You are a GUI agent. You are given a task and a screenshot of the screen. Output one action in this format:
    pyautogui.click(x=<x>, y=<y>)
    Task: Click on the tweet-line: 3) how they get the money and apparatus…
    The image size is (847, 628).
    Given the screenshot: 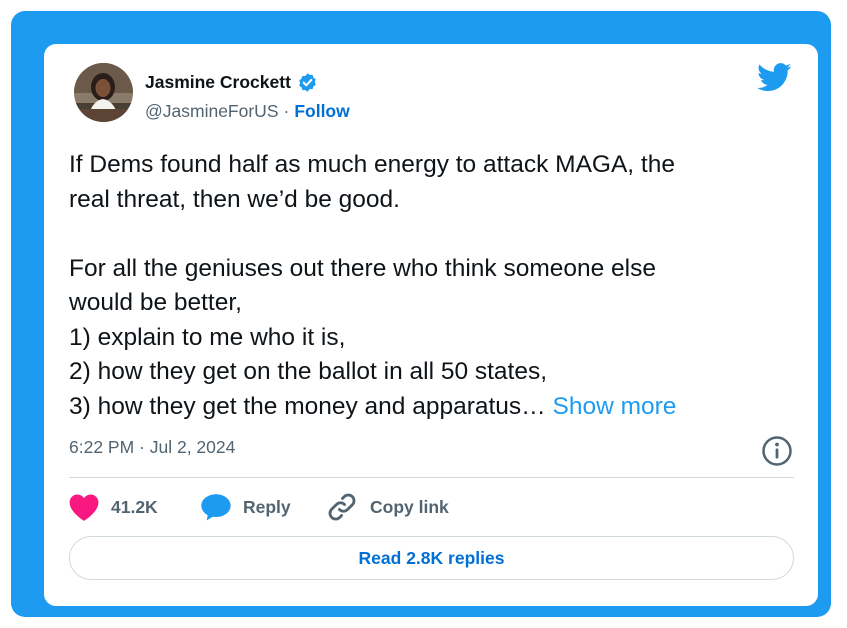 What is the action you would take?
    pyautogui.click(x=307, y=406)
    